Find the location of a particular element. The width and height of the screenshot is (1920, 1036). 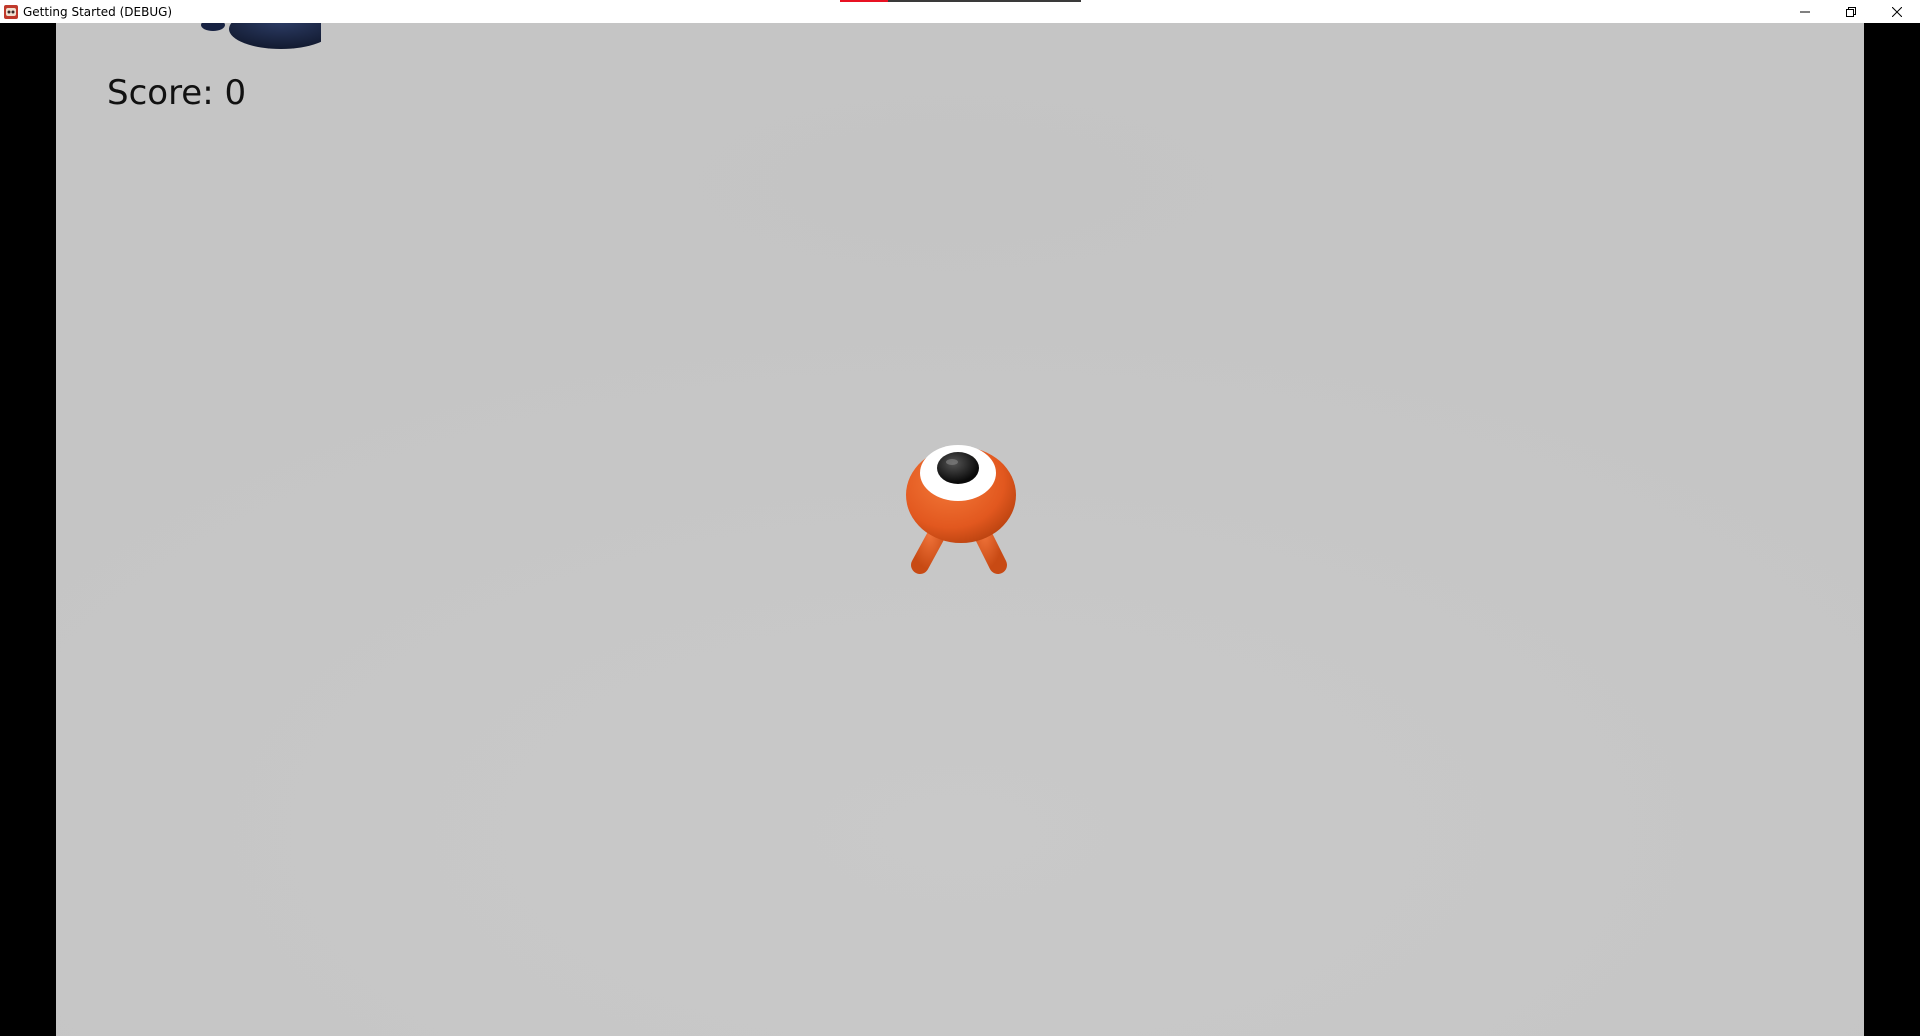

minimize-button is located at coordinates (1805, 11).